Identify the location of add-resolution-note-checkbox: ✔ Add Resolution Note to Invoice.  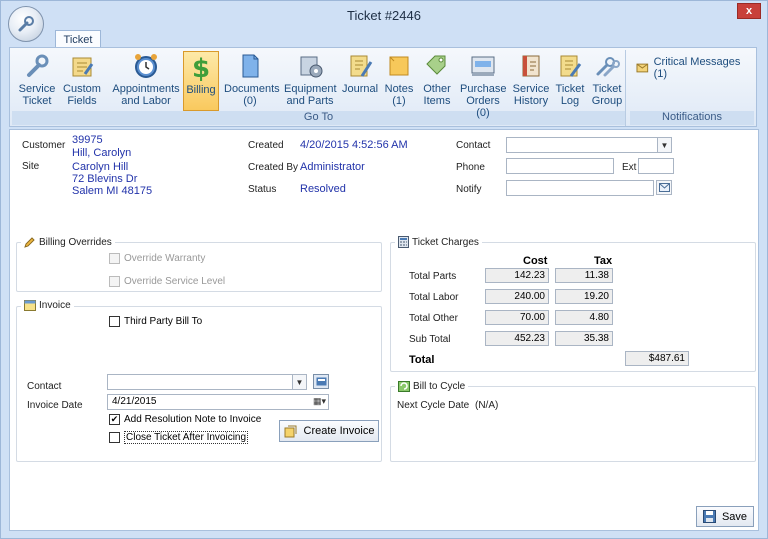
(185, 419).